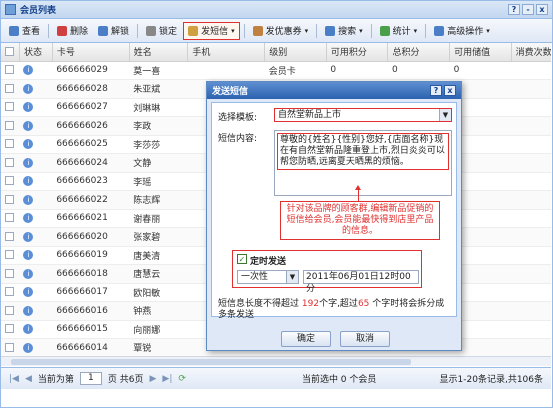 This screenshot has height=408, width=553. Describe the element at coordinates (90, 378) in the screenshot. I see `page-number-input: 1` at that location.